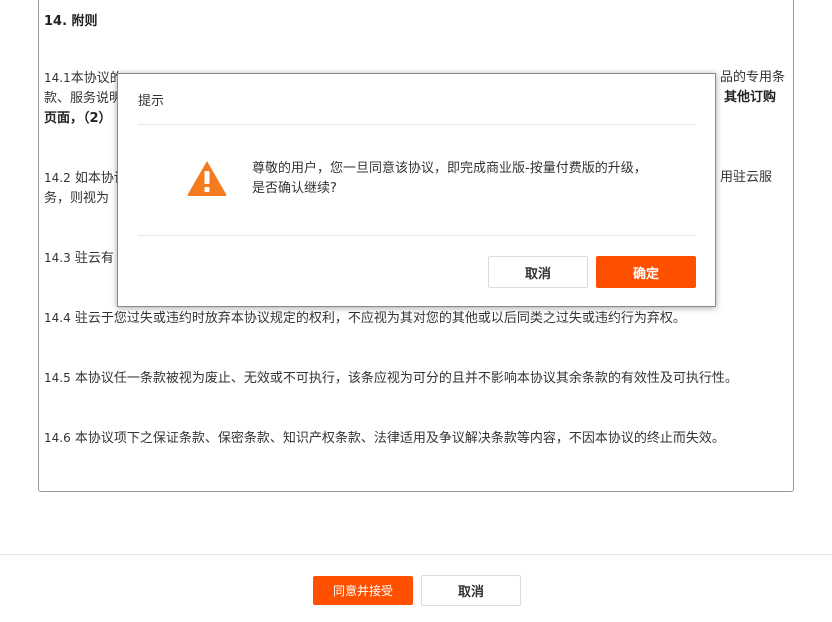 Image resolution: width=832 pixels, height=622 pixels. Describe the element at coordinates (207, 178) in the screenshot. I see `warning-icon` at that location.